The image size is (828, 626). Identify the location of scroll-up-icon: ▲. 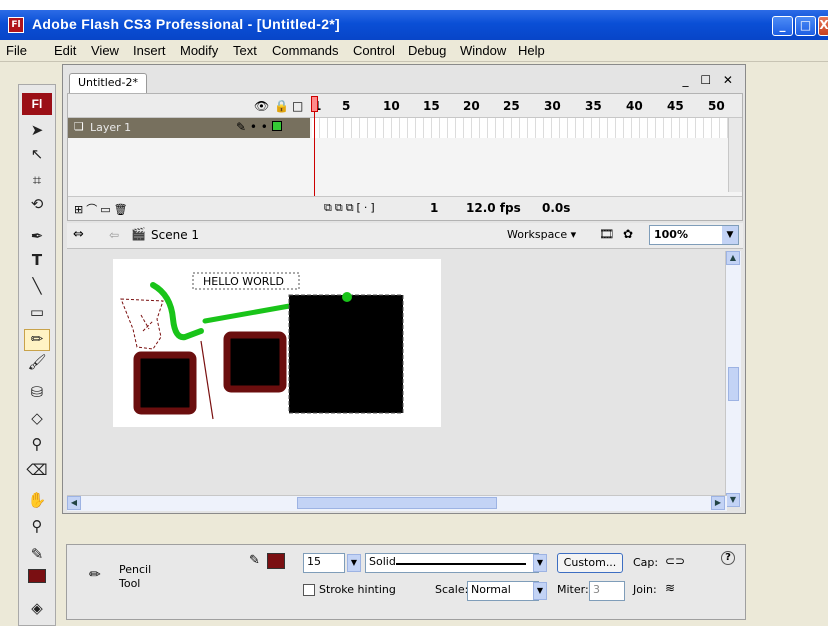
(733, 258).